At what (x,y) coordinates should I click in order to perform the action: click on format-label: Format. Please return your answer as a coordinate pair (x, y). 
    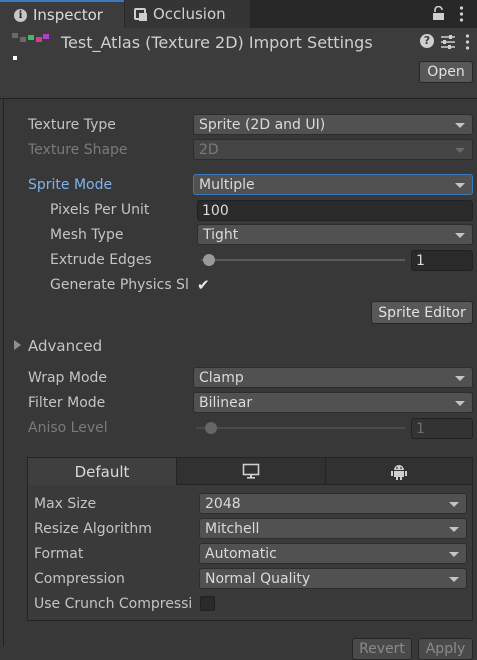
    Looking at the image, I should click on (59, 554).